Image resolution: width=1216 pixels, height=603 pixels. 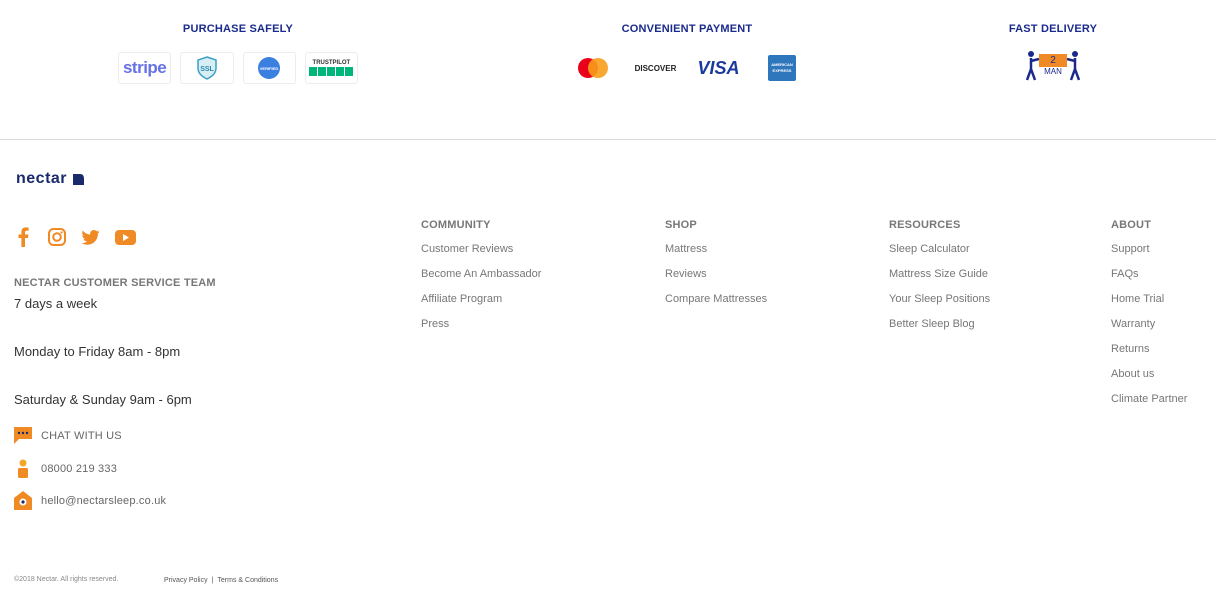 What do you see at coordinates (939, 330) in the screenshot?
I see `footer-link: Better Sleep Blog` at bounding box center [939, 330].